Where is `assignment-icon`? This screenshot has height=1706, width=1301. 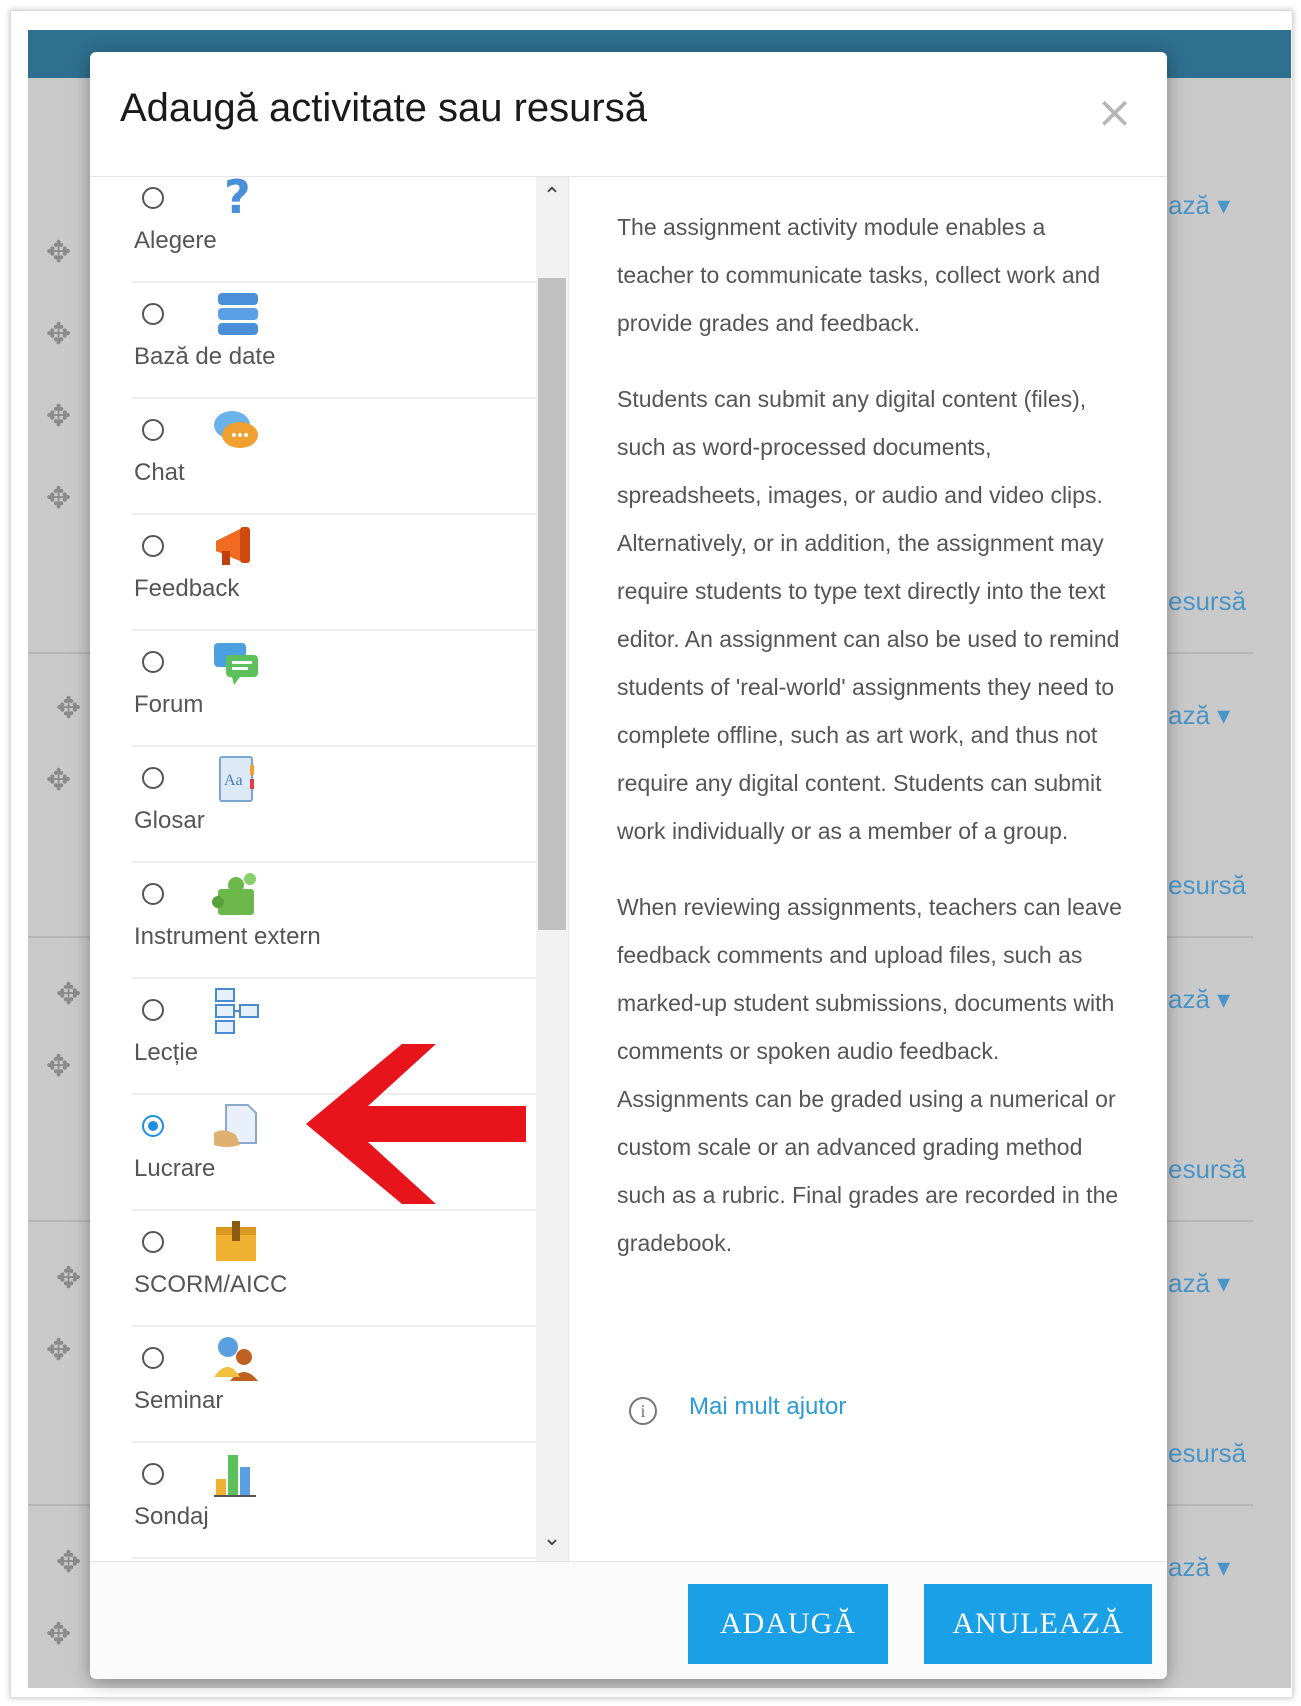
assignment-icon is located at coordinates (235, 1125).